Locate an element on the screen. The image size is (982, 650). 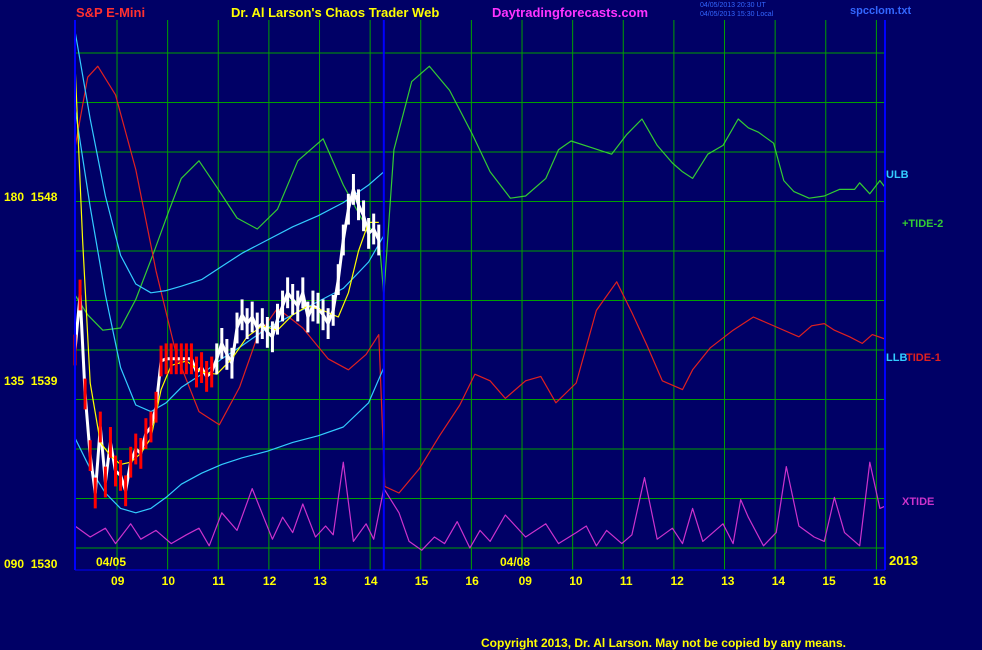
series-label-ulb: ULB is located at coordinates (897, 175).